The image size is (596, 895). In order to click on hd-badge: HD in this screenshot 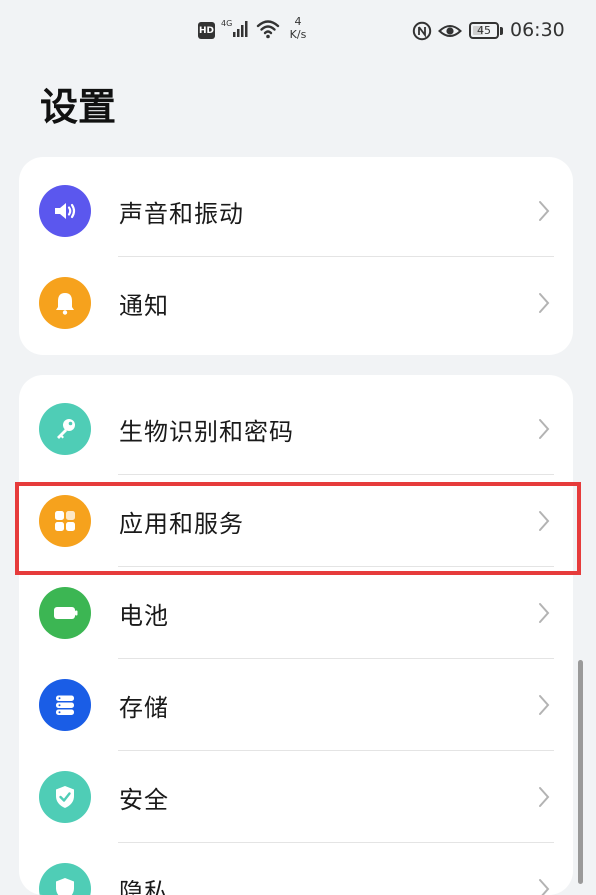, I will do `click(206, 30)`.